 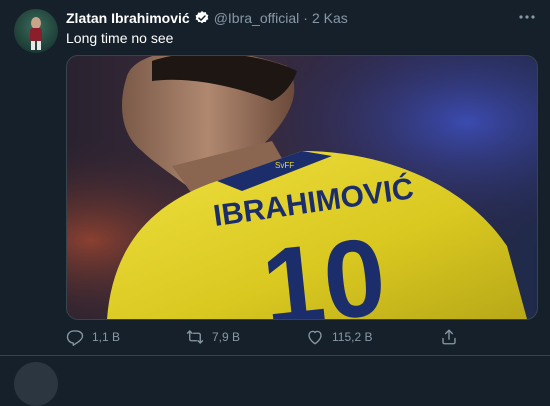 I want to click on retweet-button: 7,9 B, so click(x=213, y=337).